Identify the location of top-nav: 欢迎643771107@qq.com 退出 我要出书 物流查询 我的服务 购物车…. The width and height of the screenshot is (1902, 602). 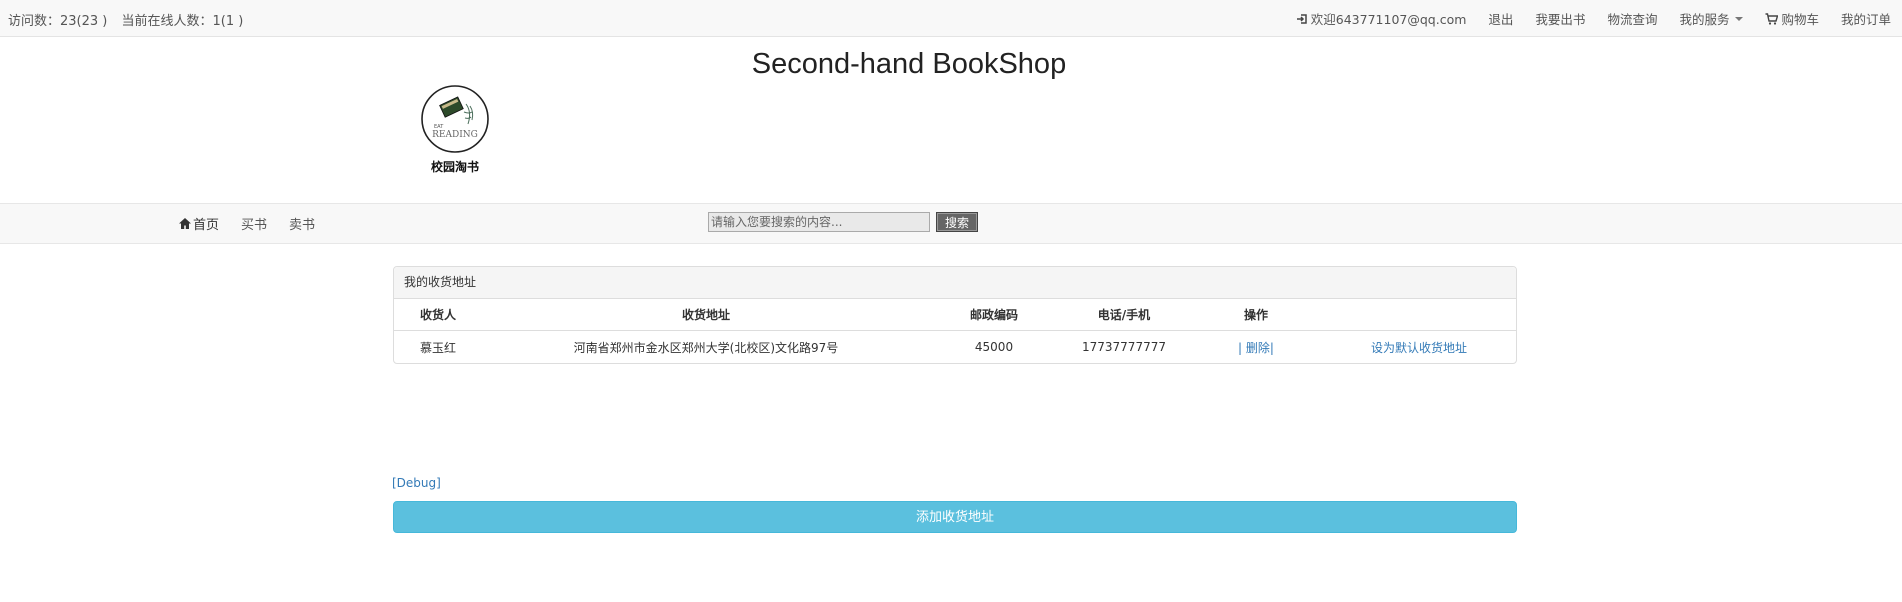
(1593, 18).